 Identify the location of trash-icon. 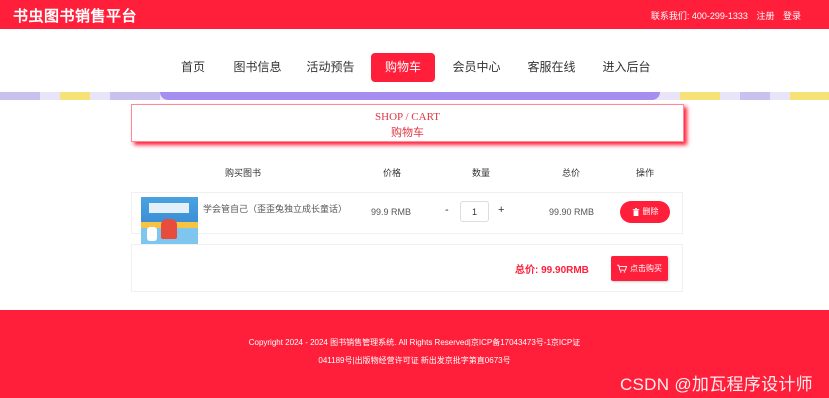
(635, 212).